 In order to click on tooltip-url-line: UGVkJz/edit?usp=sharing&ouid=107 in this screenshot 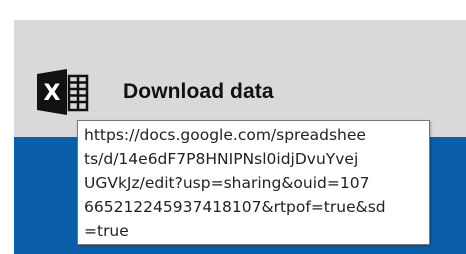, I will do `click(227, 183)`.